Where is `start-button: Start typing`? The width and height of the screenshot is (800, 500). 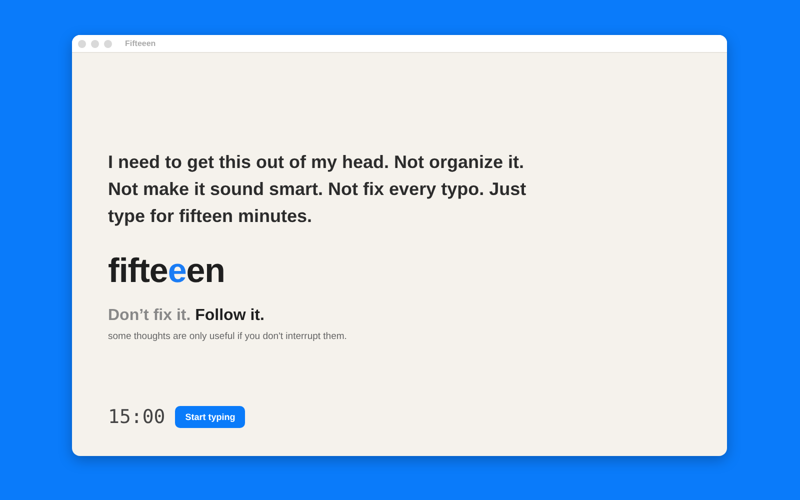 start-button: Start typing is located at coordinates (210, 417).